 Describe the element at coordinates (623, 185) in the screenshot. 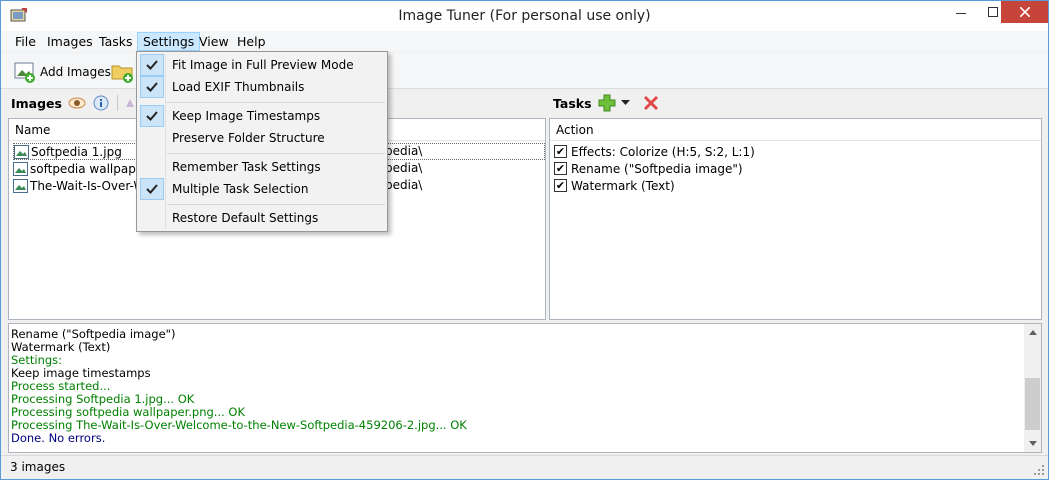

I see `task-label: Watermark (Text)` at that location.